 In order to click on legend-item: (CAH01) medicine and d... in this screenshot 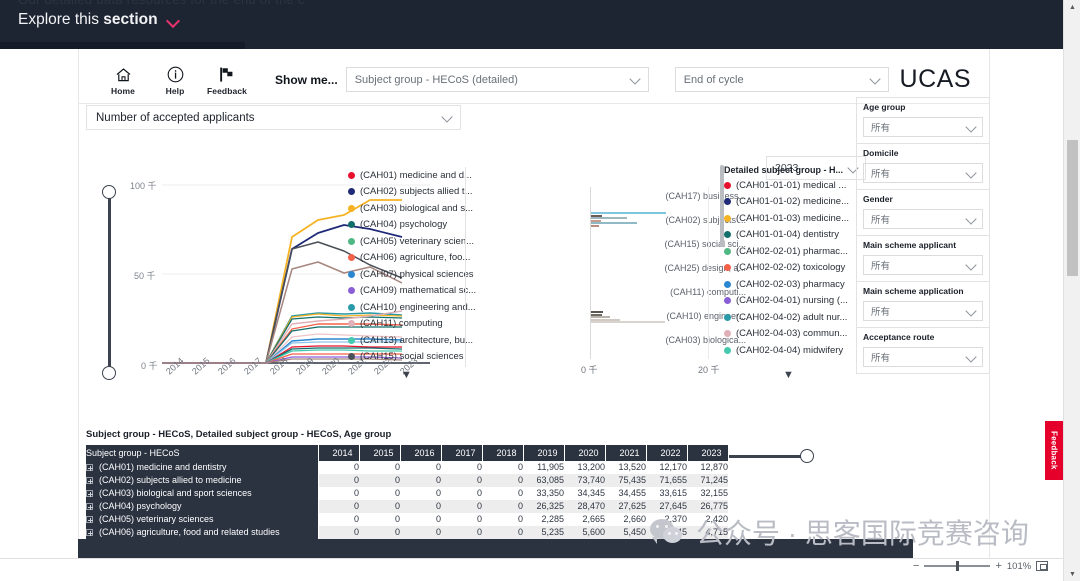, I will do `click(410, 175)`.